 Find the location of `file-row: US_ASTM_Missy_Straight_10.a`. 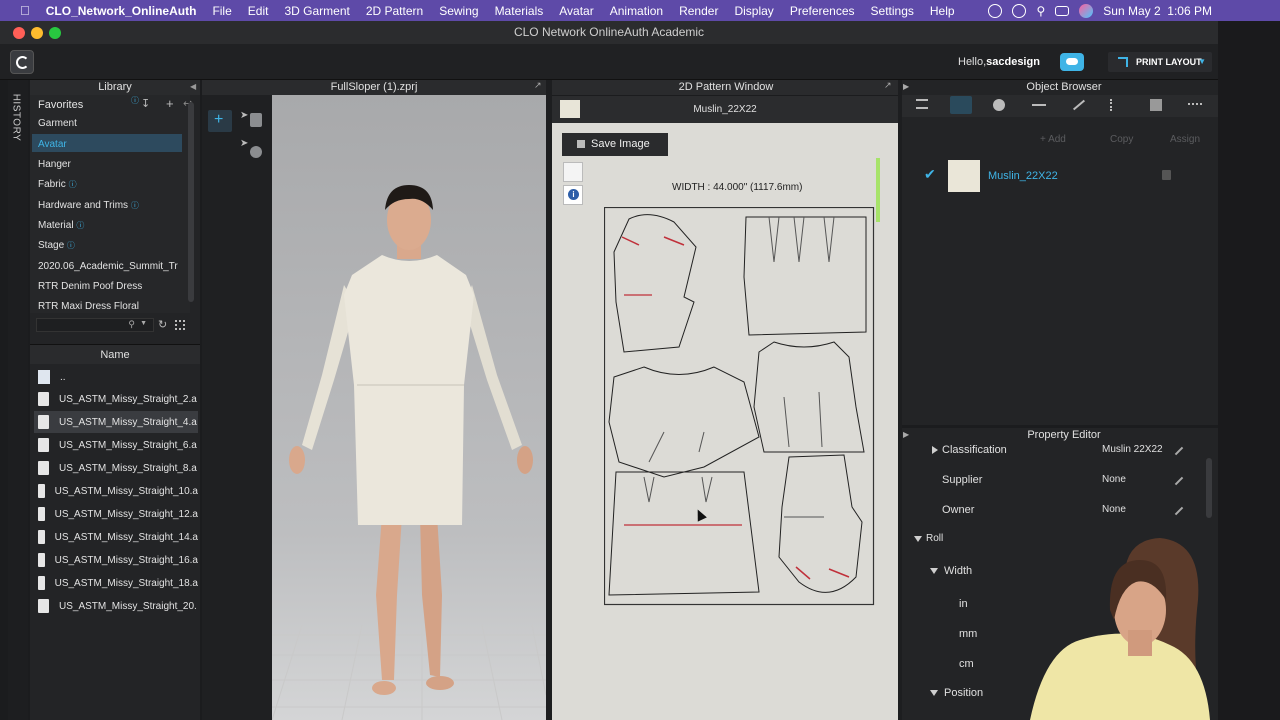

file-row: US_ASTM_Missy_Straight_10.a is located at coordinates (116, 491).